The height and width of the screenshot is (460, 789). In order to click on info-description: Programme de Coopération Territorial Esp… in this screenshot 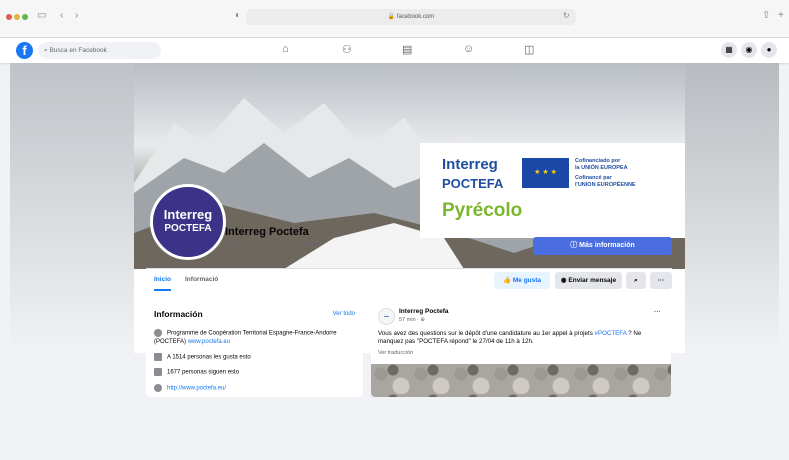, I will do `click(245, 337)`.